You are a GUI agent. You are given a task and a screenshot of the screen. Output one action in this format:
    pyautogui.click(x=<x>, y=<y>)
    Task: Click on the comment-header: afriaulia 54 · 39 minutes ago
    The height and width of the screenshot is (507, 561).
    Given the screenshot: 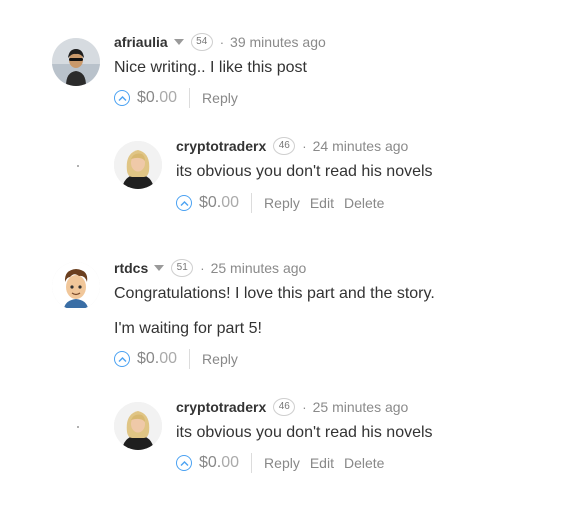 What is the action you would take?
    pyautogui.click(x=220, y=42)
    